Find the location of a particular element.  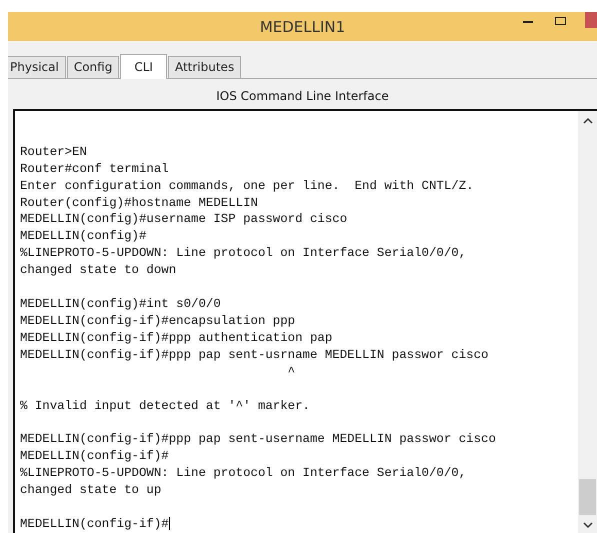

text-cursor is located at coordinates (169, 523).